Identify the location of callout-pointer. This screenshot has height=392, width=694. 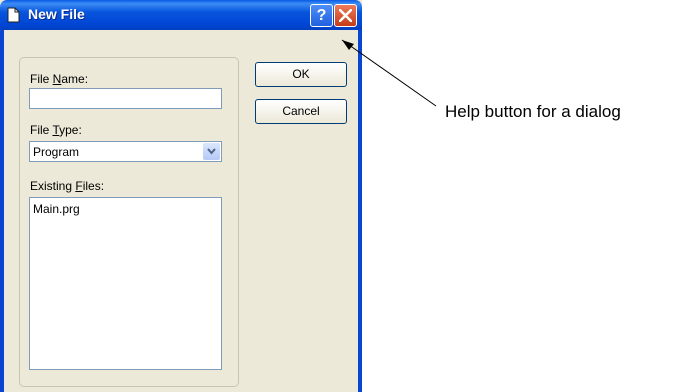
(389, 73).